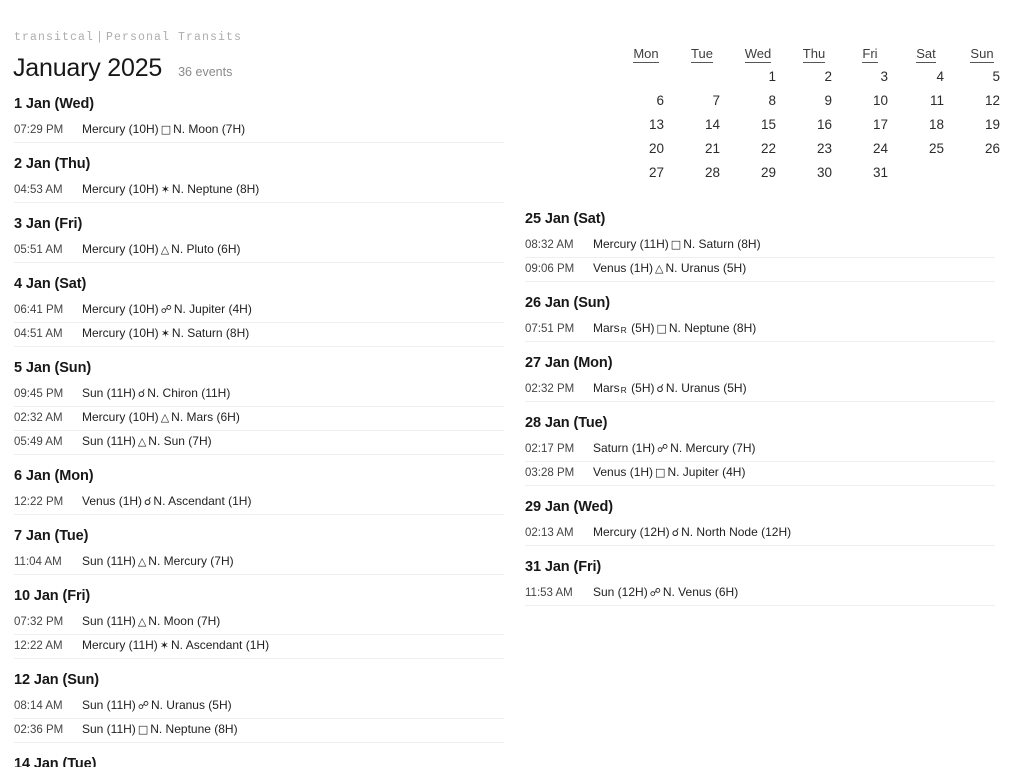 The image size is (1030, 767). Describe the element at coordinates (57, 680) in the screenshot. I see `day-header: 12 Jan (Sun)` at that location.